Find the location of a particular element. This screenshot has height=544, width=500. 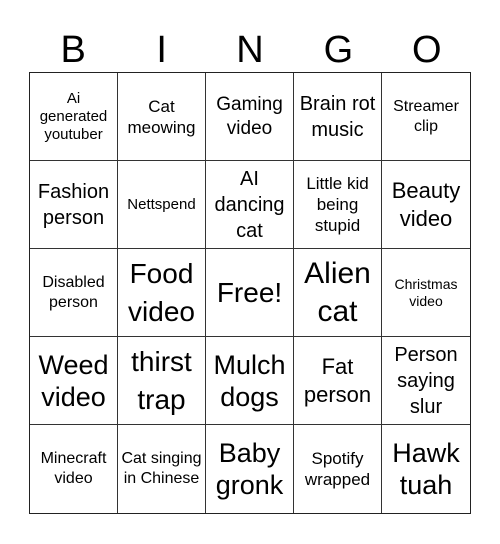

bingo-cell: Streamer clip is located at coordinates (426, 117).